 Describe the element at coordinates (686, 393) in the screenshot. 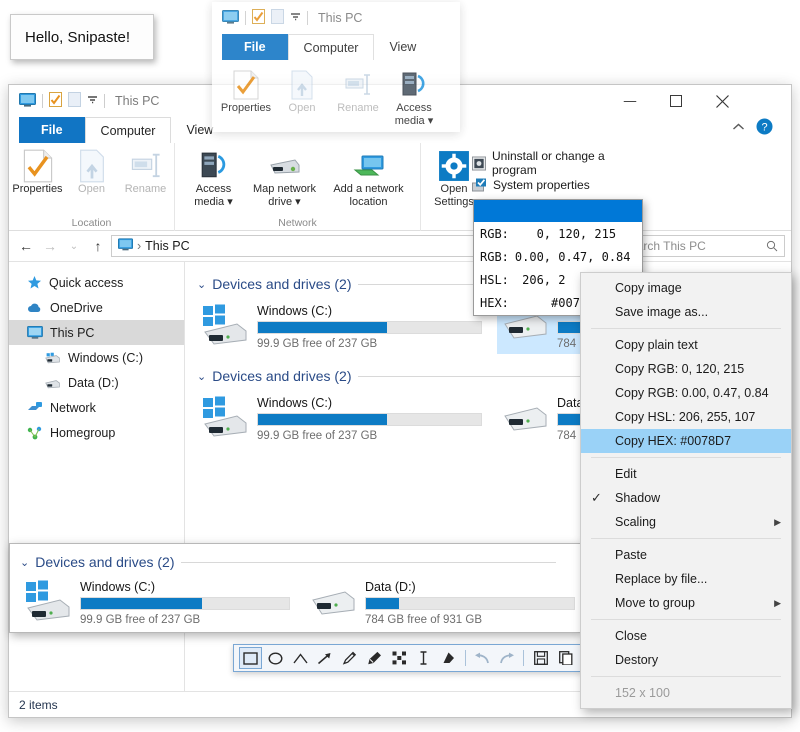

I see `menu-item-copy-rgb-float: Copy RGB: 0.00, 0.47, 0.84` at that location.